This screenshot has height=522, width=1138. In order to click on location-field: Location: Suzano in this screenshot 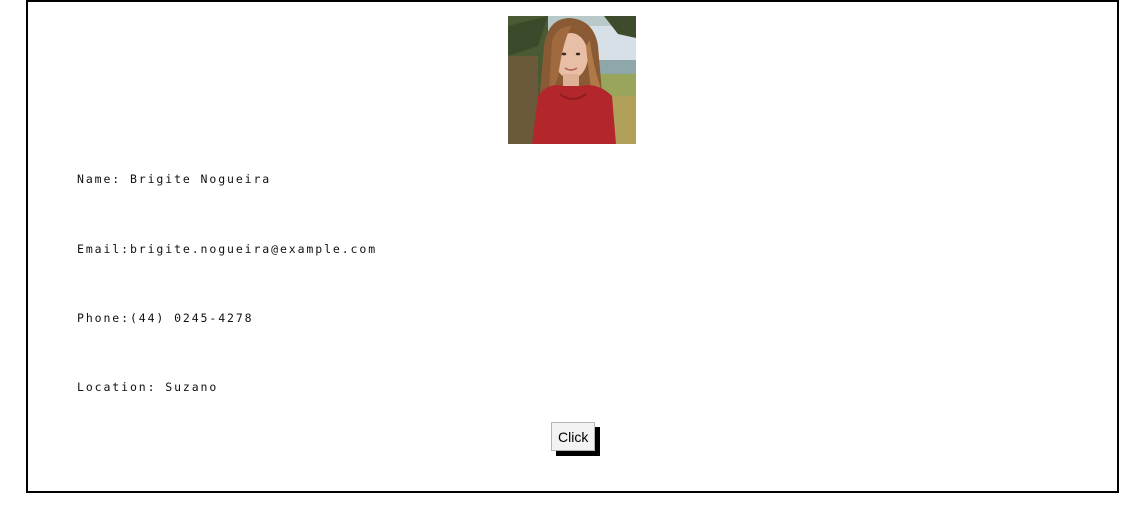, I will do `click(147, 387)`.